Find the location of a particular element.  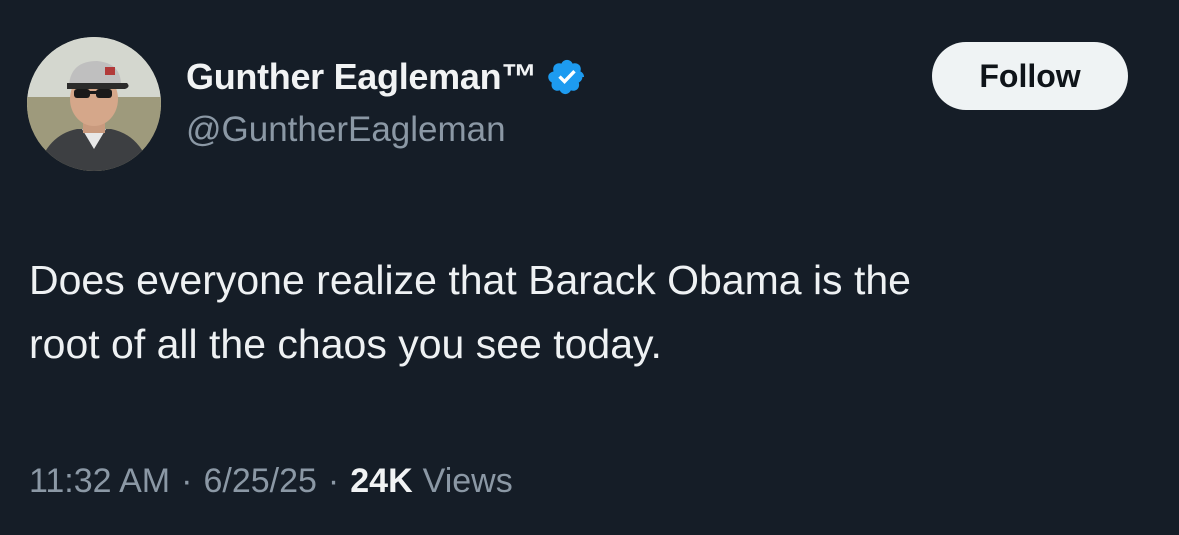

tweet-meta: 11:32 AM · 6/25/25 · 24K Views is located at coordinates (271, 481).